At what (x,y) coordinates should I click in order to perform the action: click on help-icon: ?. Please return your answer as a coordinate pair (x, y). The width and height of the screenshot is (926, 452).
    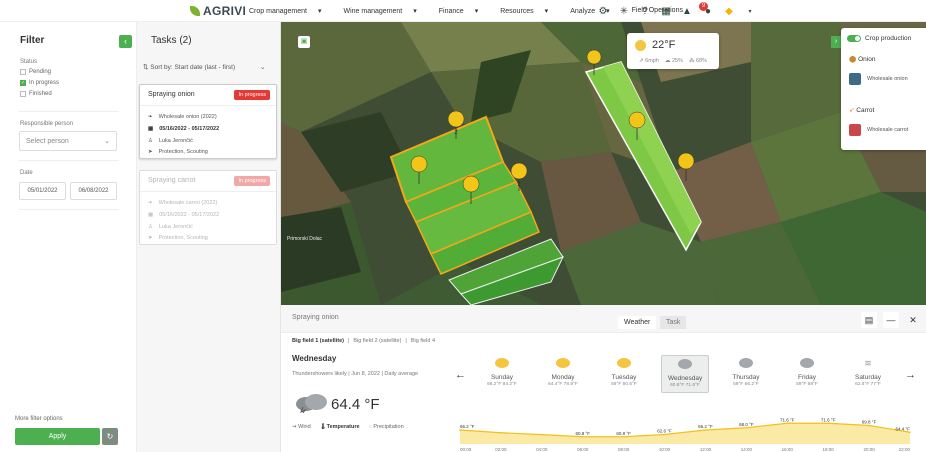
    Looking at the image, I should click on (645, 11).